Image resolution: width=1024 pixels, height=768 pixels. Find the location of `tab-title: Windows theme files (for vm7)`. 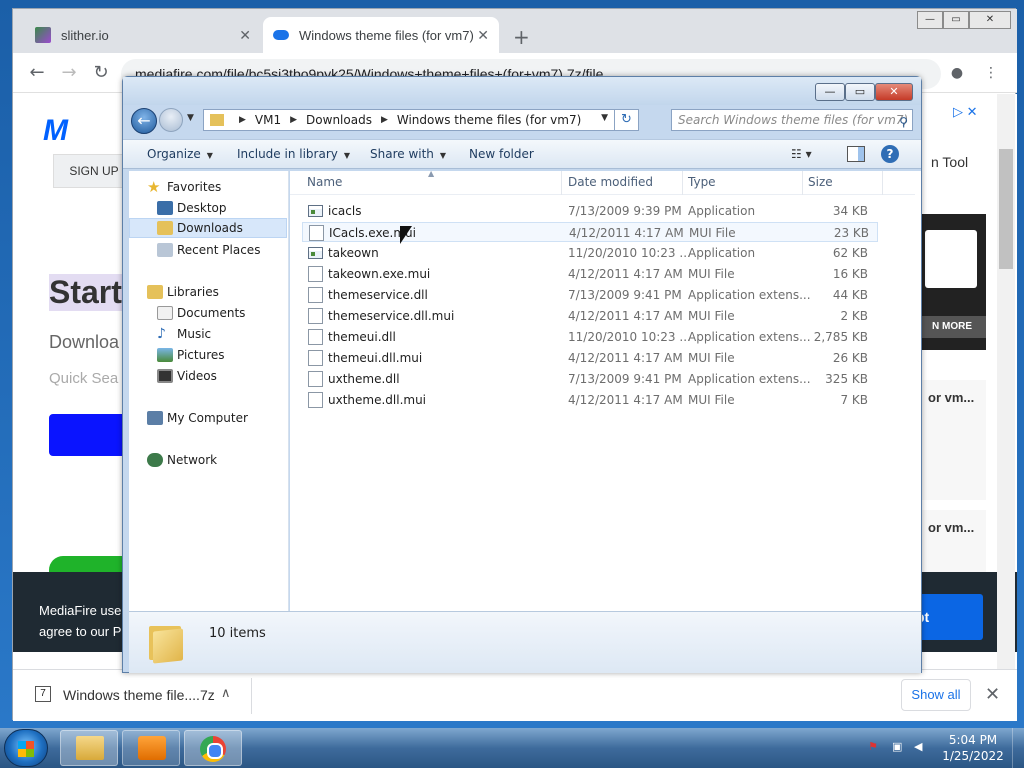

tab-title: Windows theme files (for vm7) is located at coordinates (386, 35).